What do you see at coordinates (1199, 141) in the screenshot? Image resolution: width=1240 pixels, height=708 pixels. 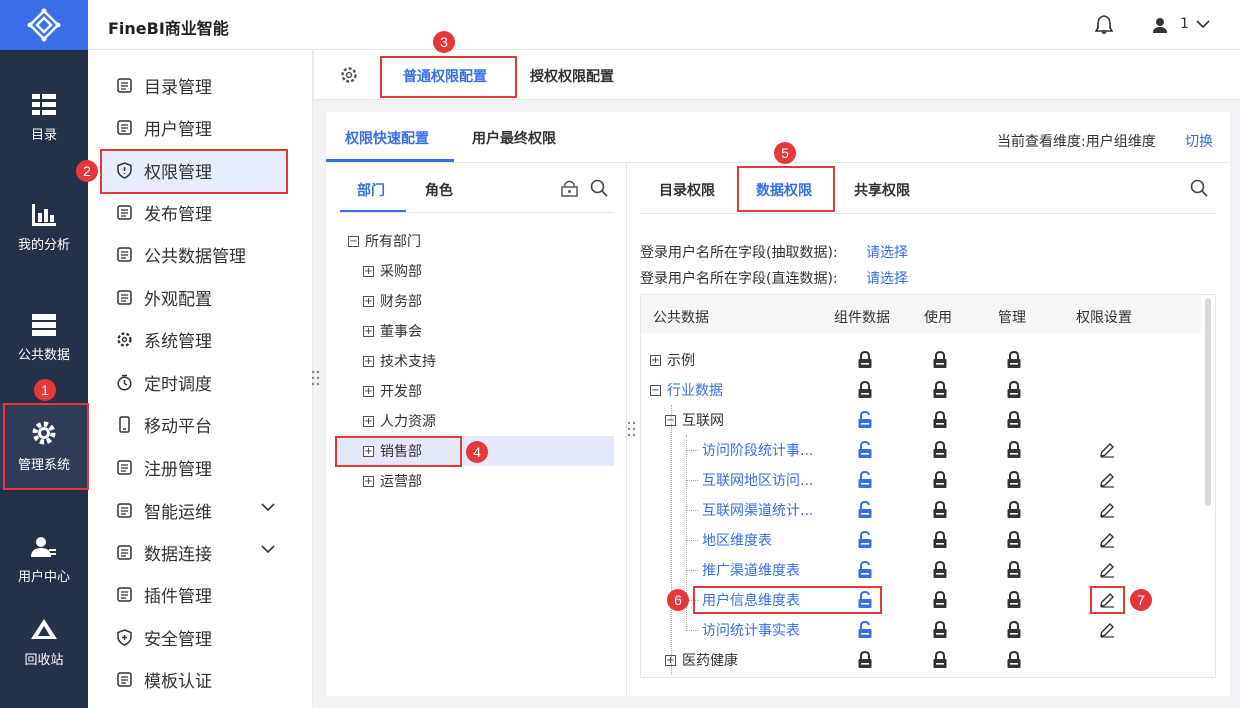 I see `switch-link: 切换` at bounding box center [1199, 141].